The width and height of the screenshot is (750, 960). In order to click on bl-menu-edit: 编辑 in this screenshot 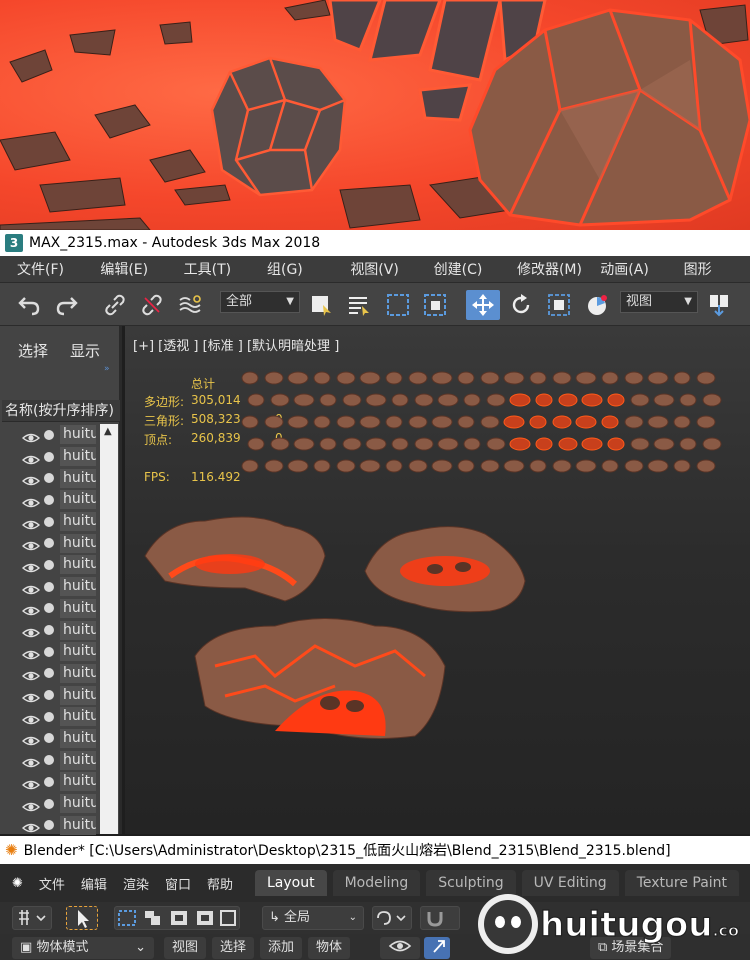, I will do `click(94, 883)`.